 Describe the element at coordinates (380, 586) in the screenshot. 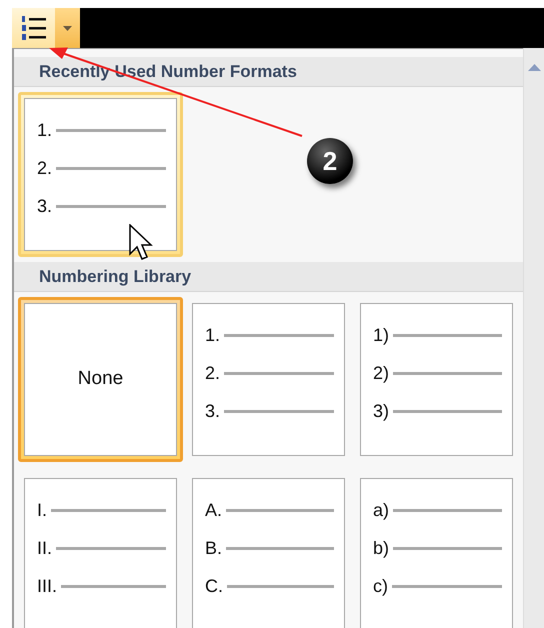

I see `list-marker: c)` at that location.